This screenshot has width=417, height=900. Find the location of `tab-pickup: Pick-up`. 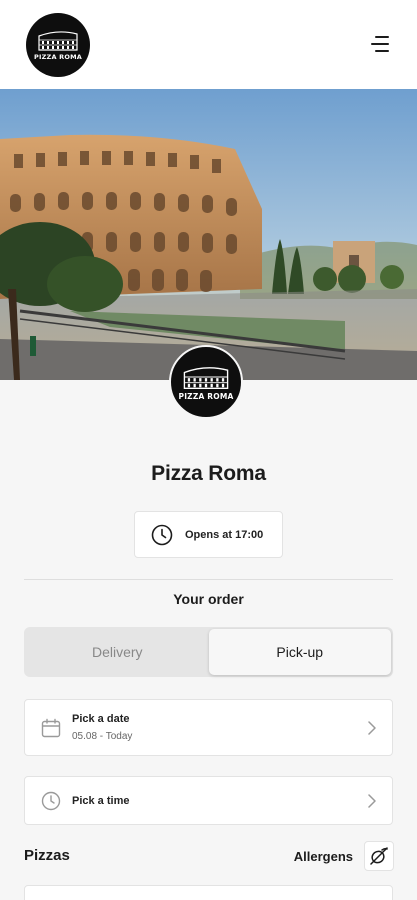

tab-pickup: Pick-up is located at coordinates (299, 652).